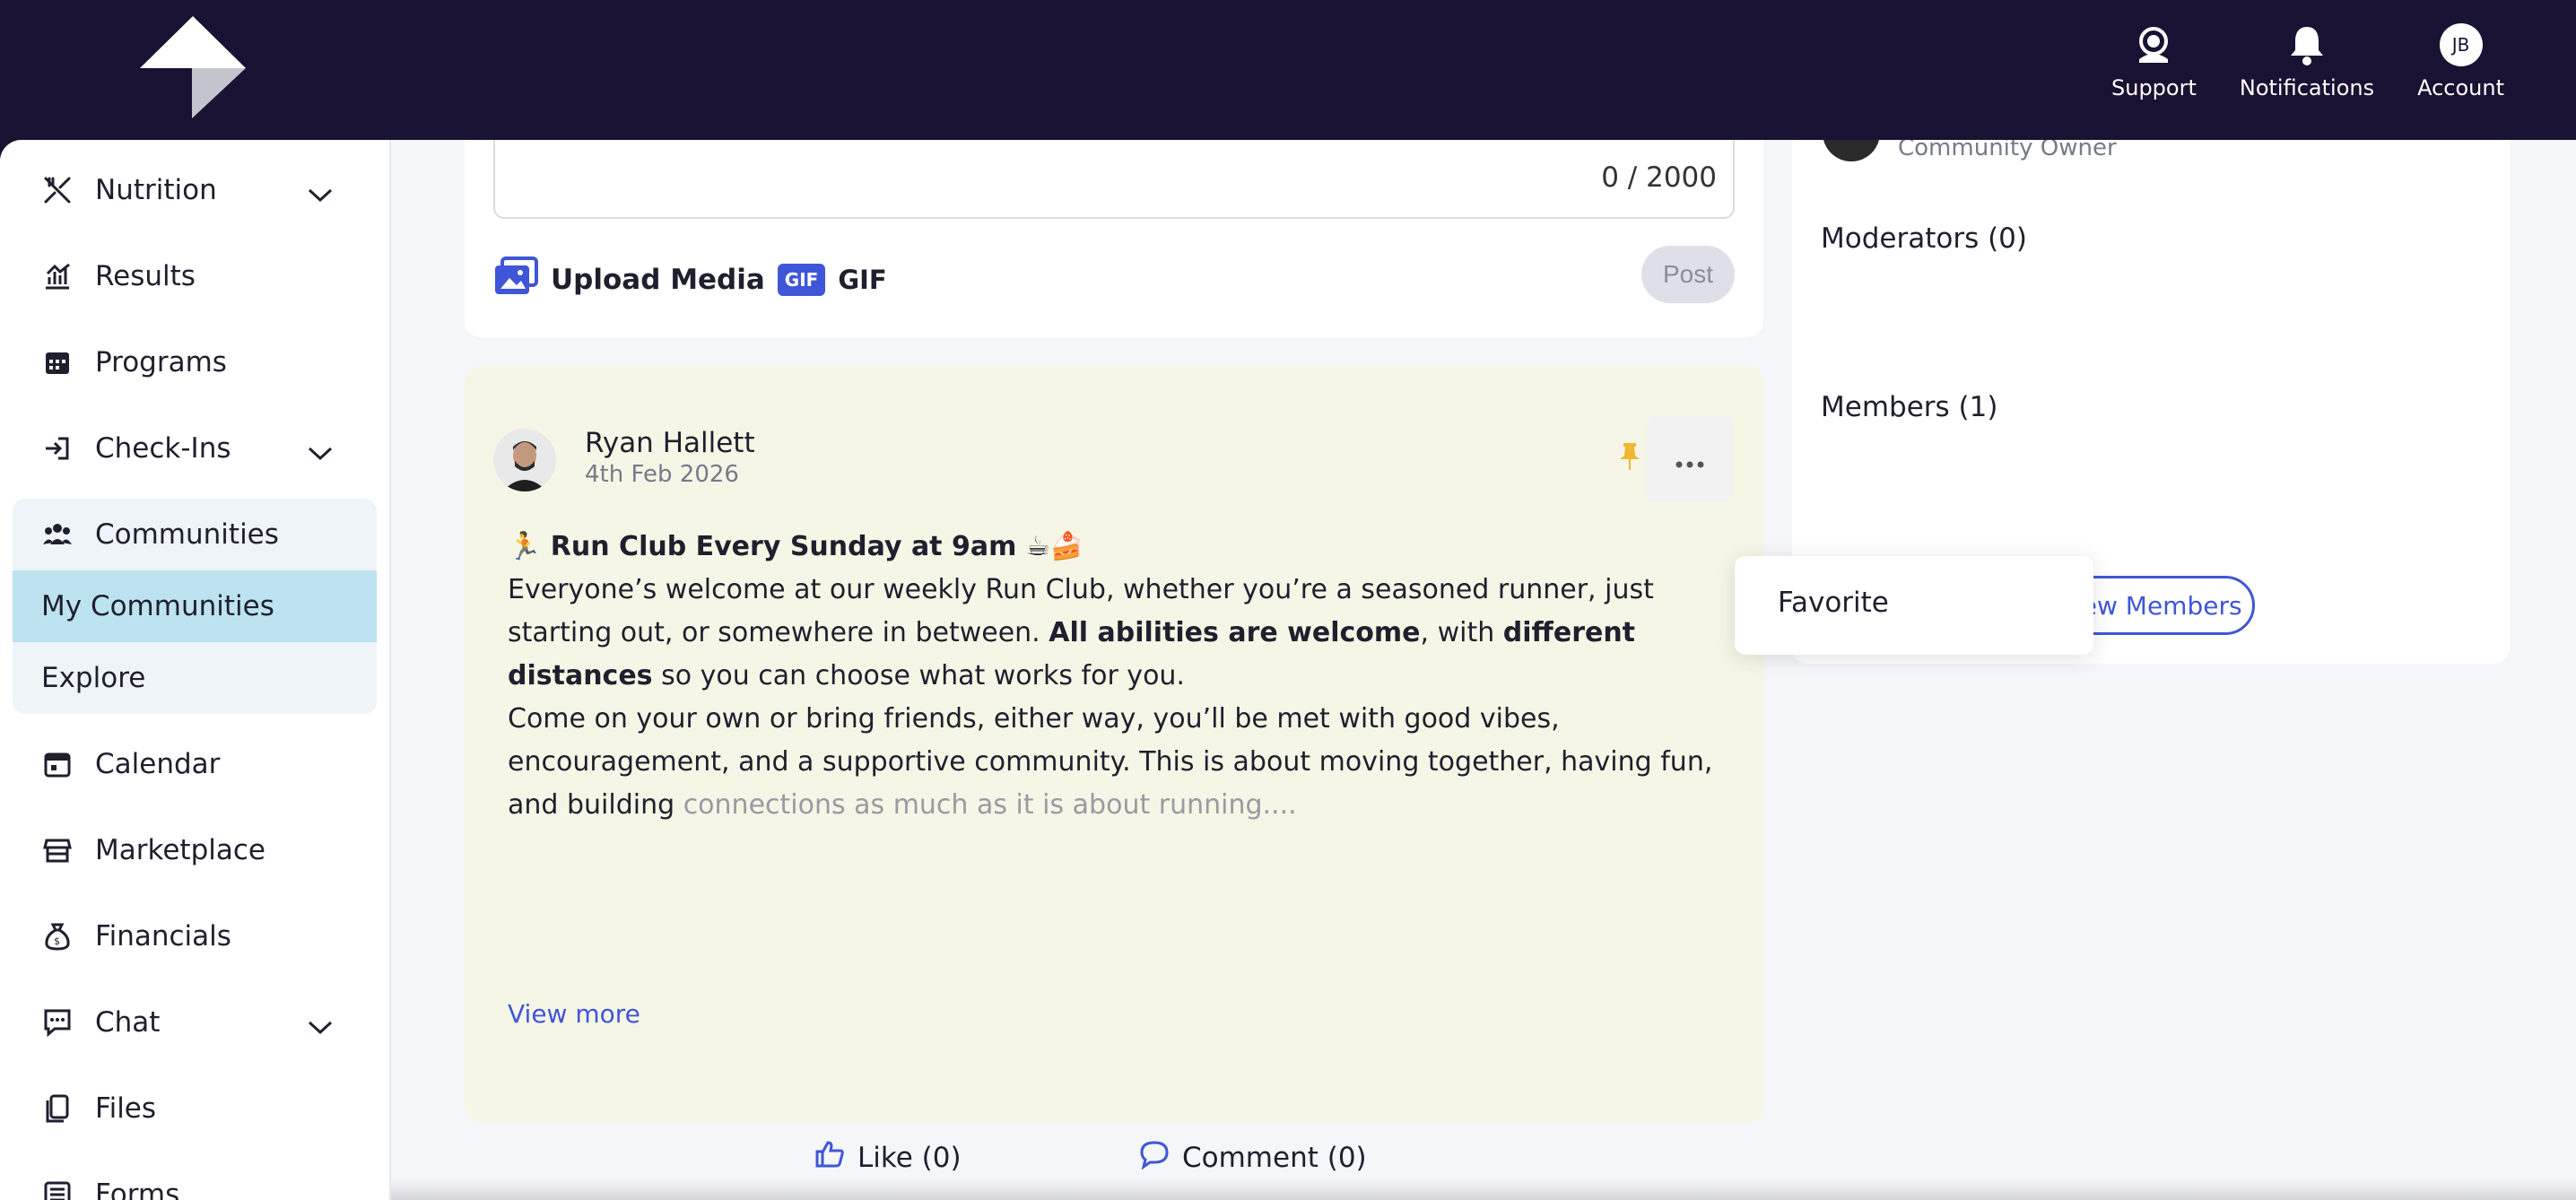 This screenshot has width=2576, height=1200. What do you see at coordinates (2307, 87) in the screenshot?
I see `notifications-label: Notifications` at bounding box center [2307, 87].